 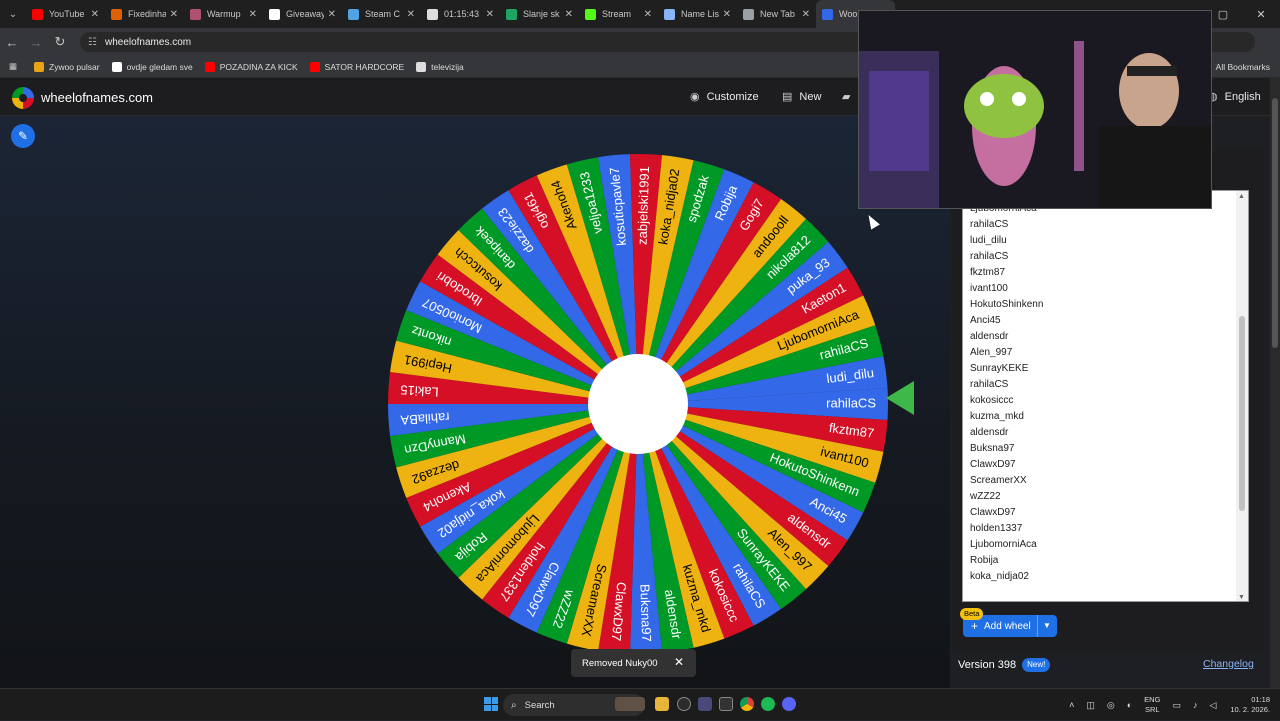 What do you see at coordinates (1261, 14) in the screenshot?
I see `close-window-icon: ✕` at bounding box center [1261, 14].